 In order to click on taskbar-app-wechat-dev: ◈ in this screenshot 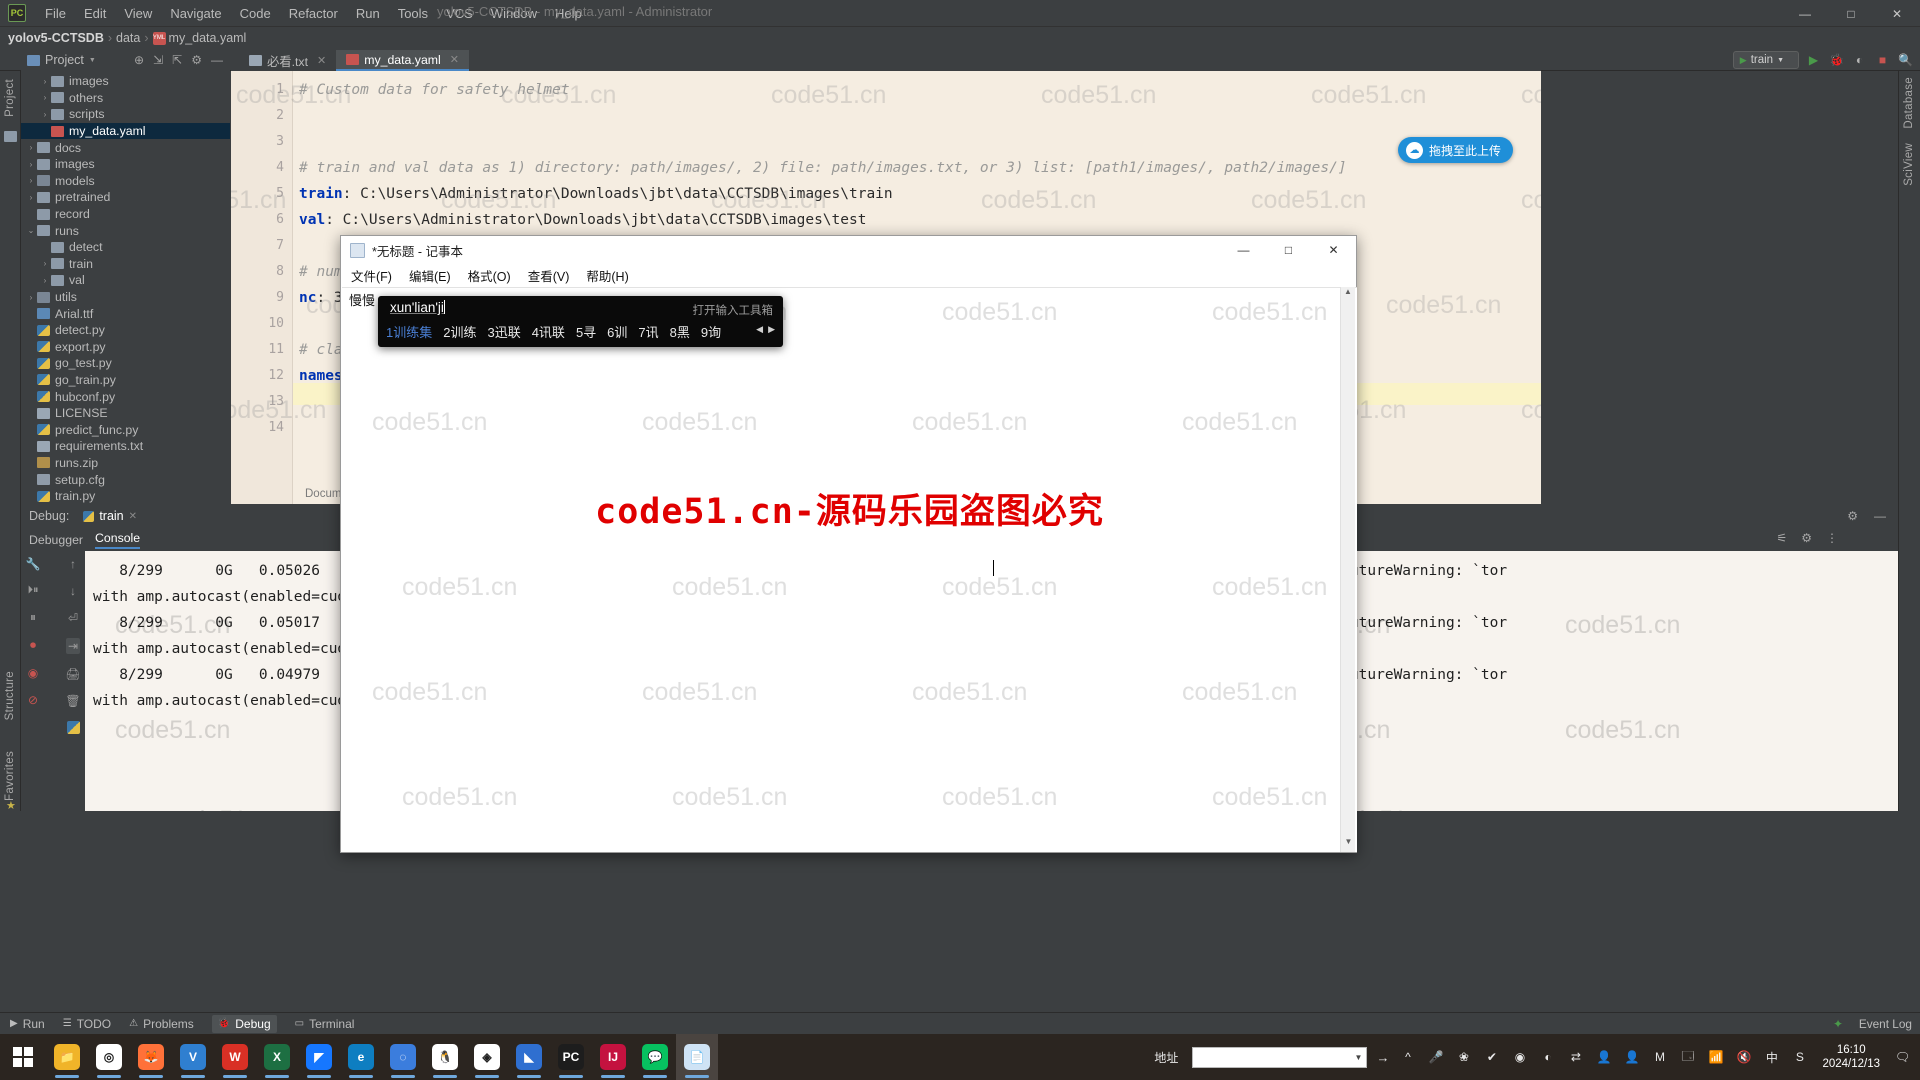, I will do `click(487, 1057)`.